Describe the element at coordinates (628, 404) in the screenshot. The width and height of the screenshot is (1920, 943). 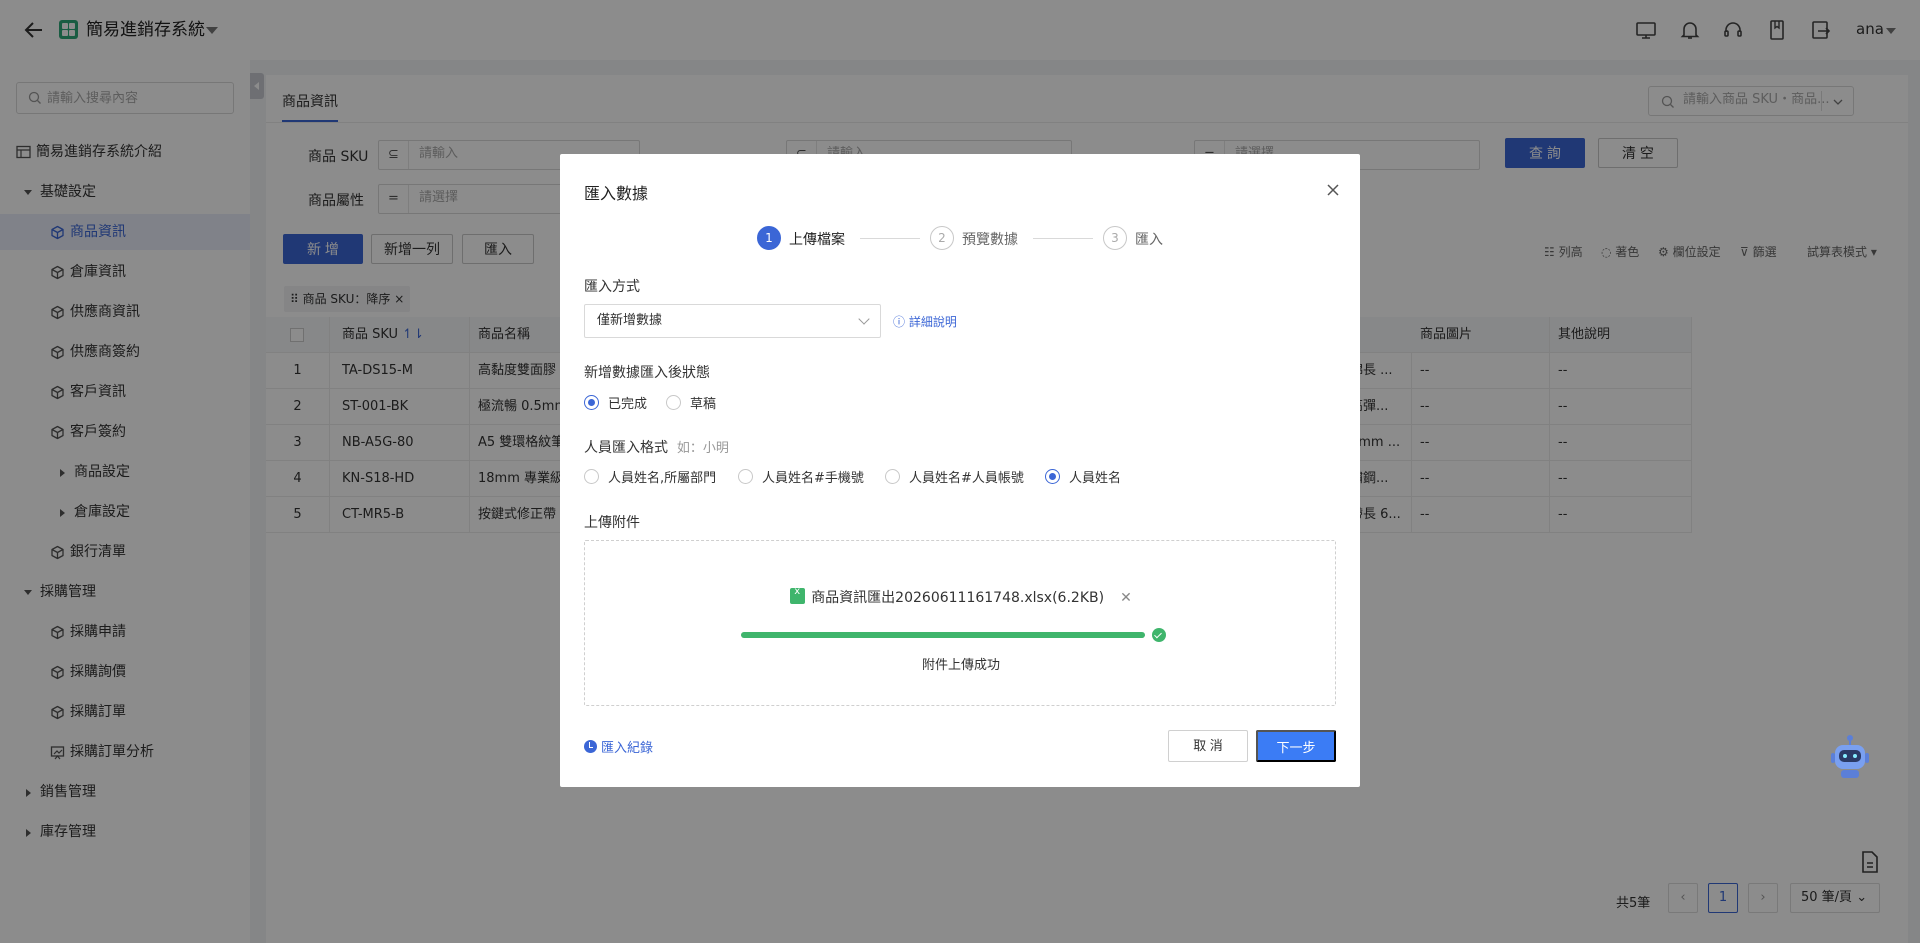
I see `radio-label: 已完成` at that location.